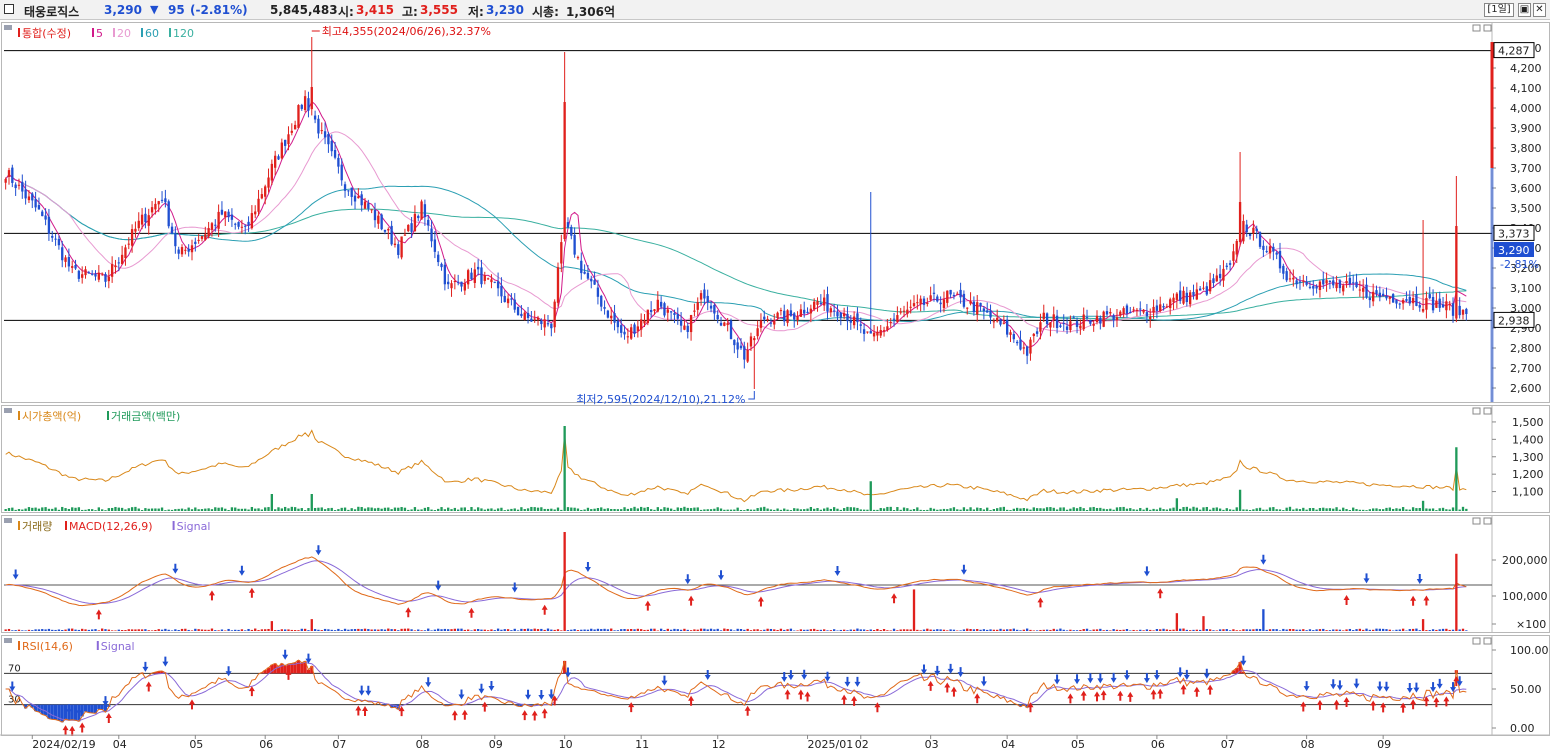 The height and width of the screenshot is (753, 1550). Describe the element at coordinates (9, 9) in the screenshot. I see `select-checkbox` at that location.